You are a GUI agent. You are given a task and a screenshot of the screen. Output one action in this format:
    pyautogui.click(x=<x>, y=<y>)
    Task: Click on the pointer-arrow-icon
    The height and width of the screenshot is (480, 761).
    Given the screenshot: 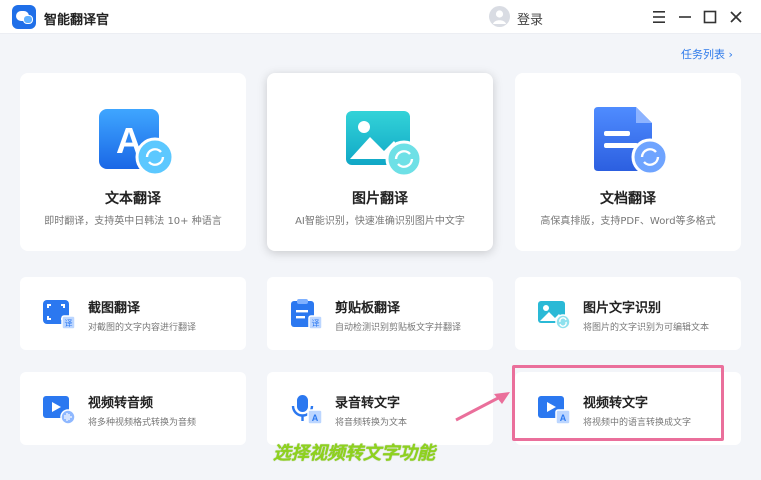 What is the action you would take?
    pyautogui.click(x=482, y=407)
    